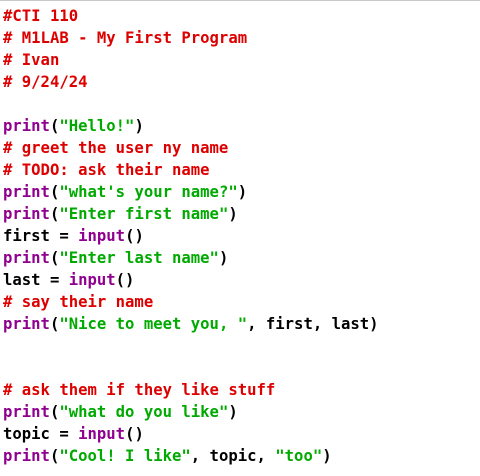 The width and height of the screenshot is (480, 476). I want to click on code-line: print("Cool! I like", topic, "too"), so click(191, 456).